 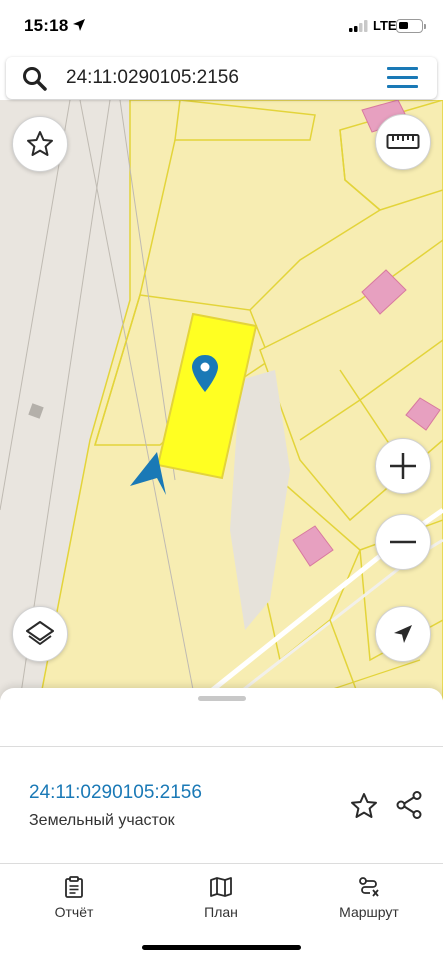 What do you see at coordinates (221, 947) in the screenshot?
I see `home-indicator` at bounding box center [221, 947].